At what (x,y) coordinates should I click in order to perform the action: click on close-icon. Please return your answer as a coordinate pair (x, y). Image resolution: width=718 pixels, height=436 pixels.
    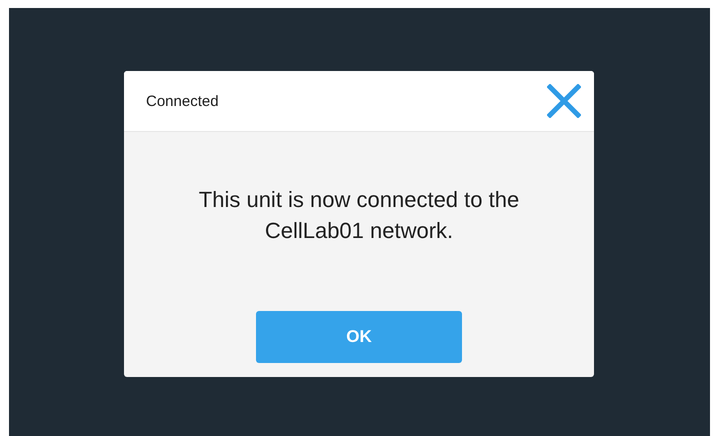
    Looking at the image, I should click on (564, 101).